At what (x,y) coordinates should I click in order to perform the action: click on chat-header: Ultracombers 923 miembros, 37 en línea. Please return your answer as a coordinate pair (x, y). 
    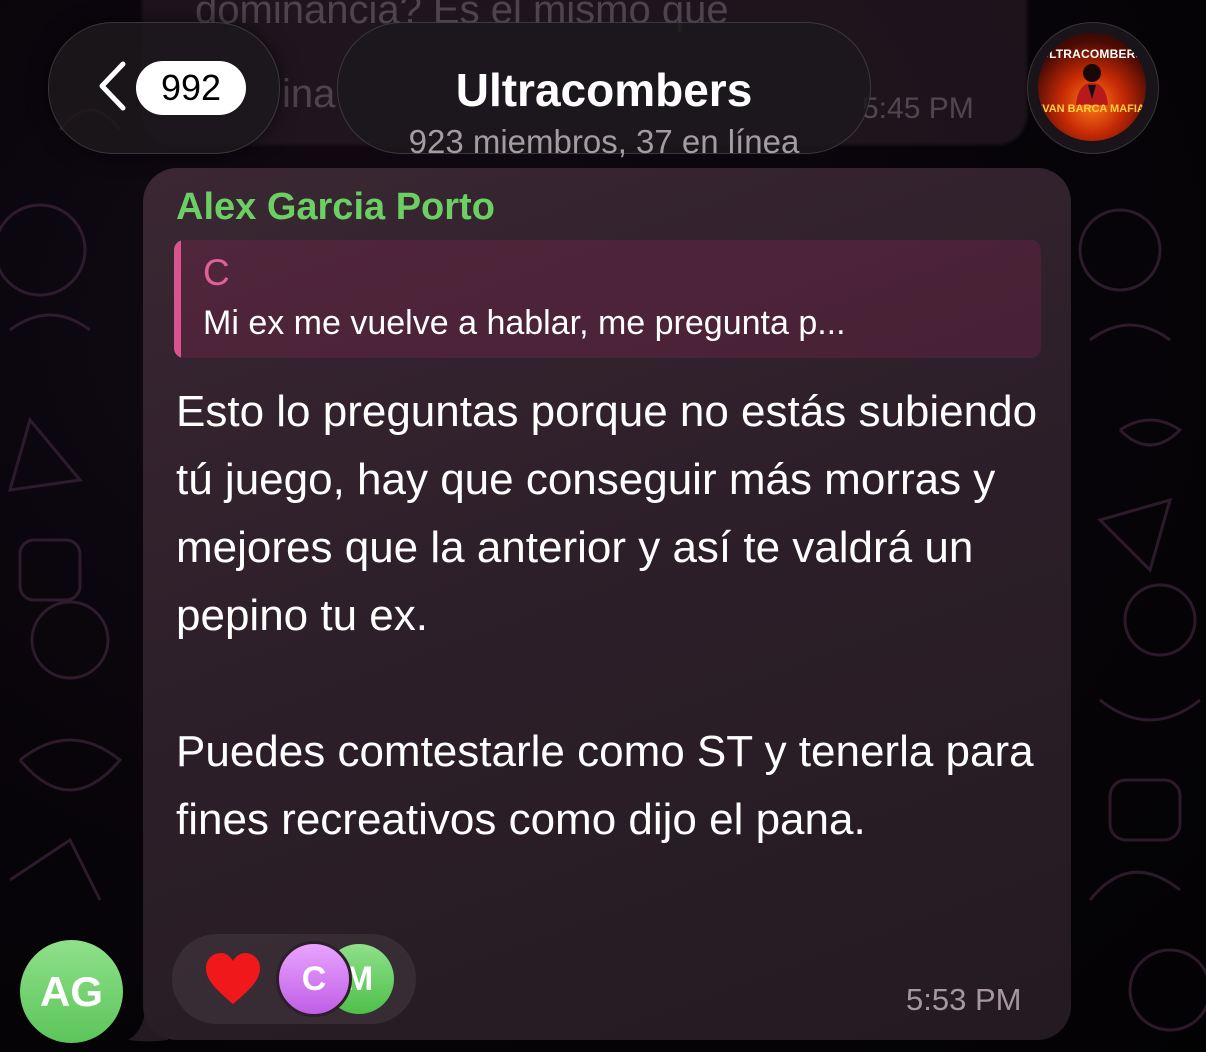
    Looking at the image, I should click on (604, 91).